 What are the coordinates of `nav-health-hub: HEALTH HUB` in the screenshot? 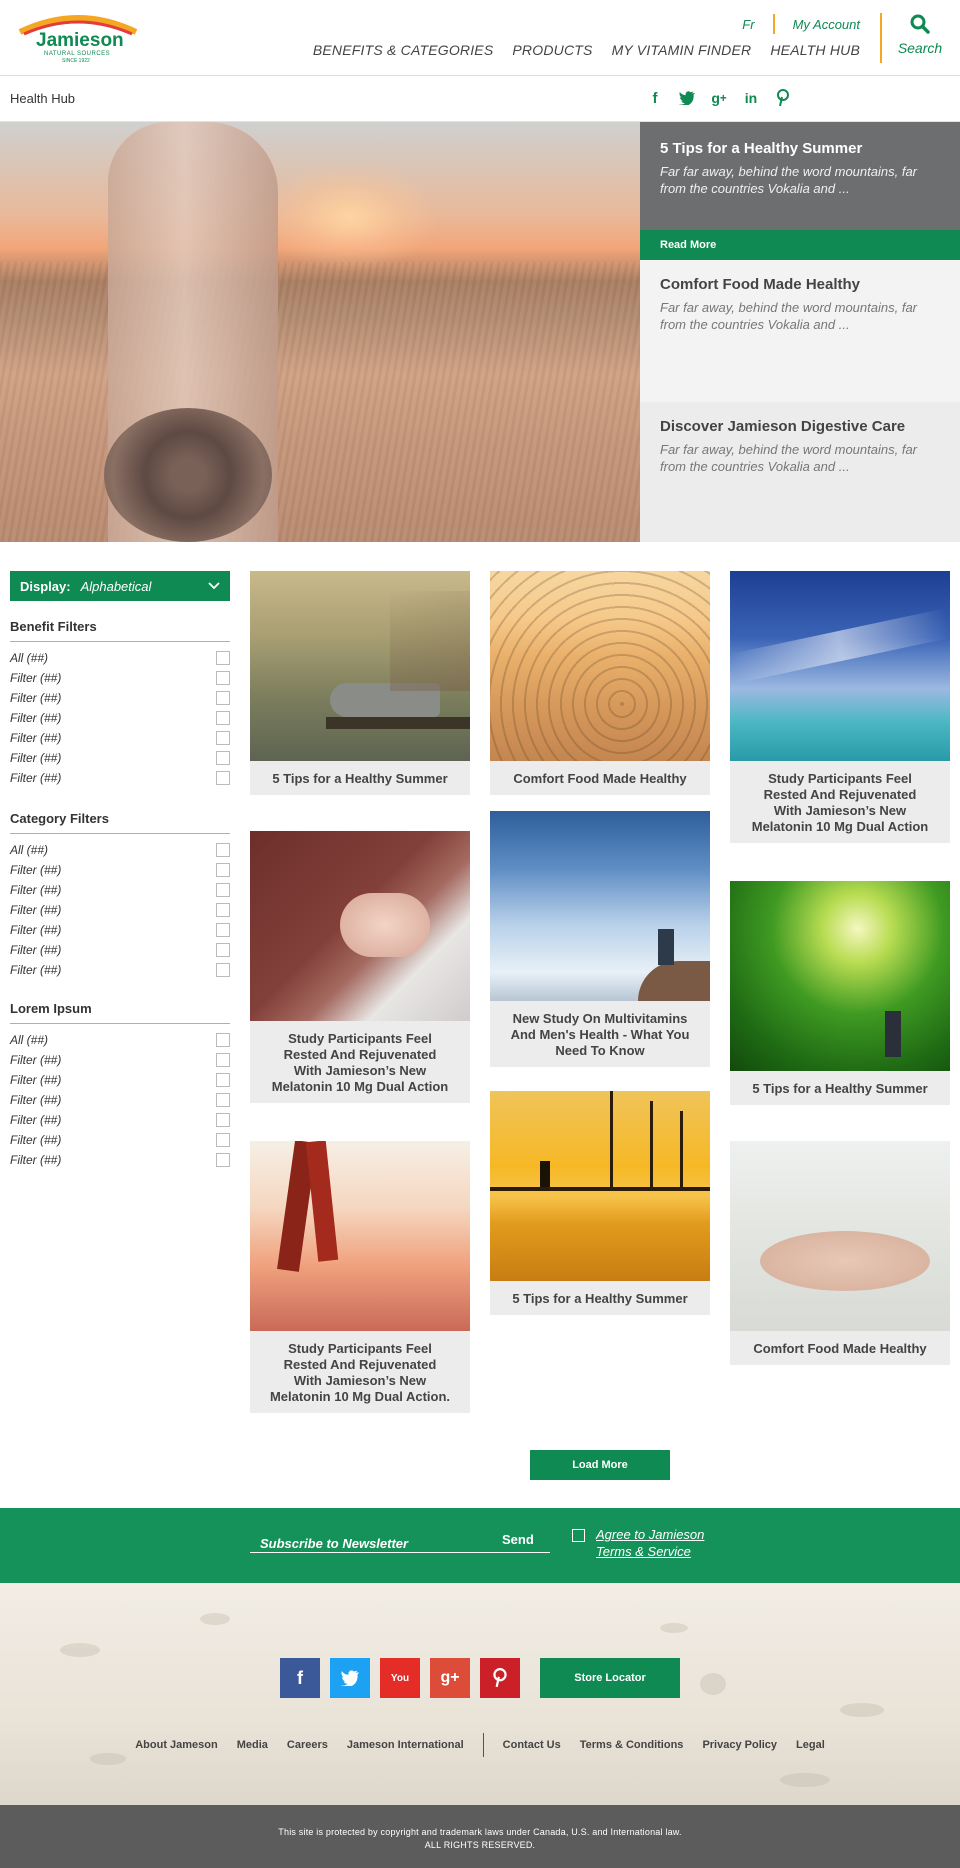 It's located at (815, 50).